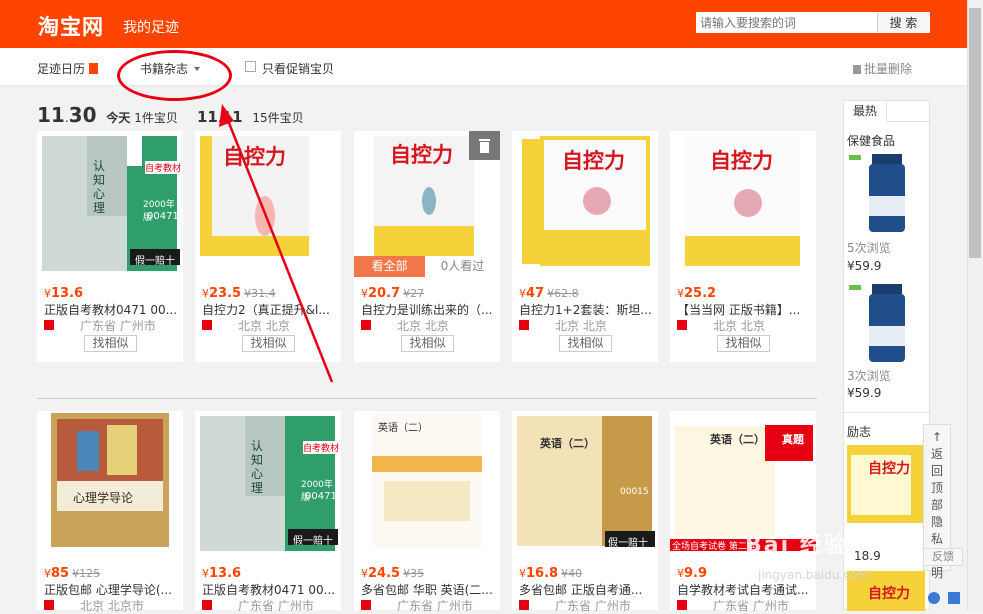  What do you see at coordinates (483, 24) in the screenshot?
I see `top-bar: 淘宝网 我的足迹 搜 索` at bounding box center [483, 24].